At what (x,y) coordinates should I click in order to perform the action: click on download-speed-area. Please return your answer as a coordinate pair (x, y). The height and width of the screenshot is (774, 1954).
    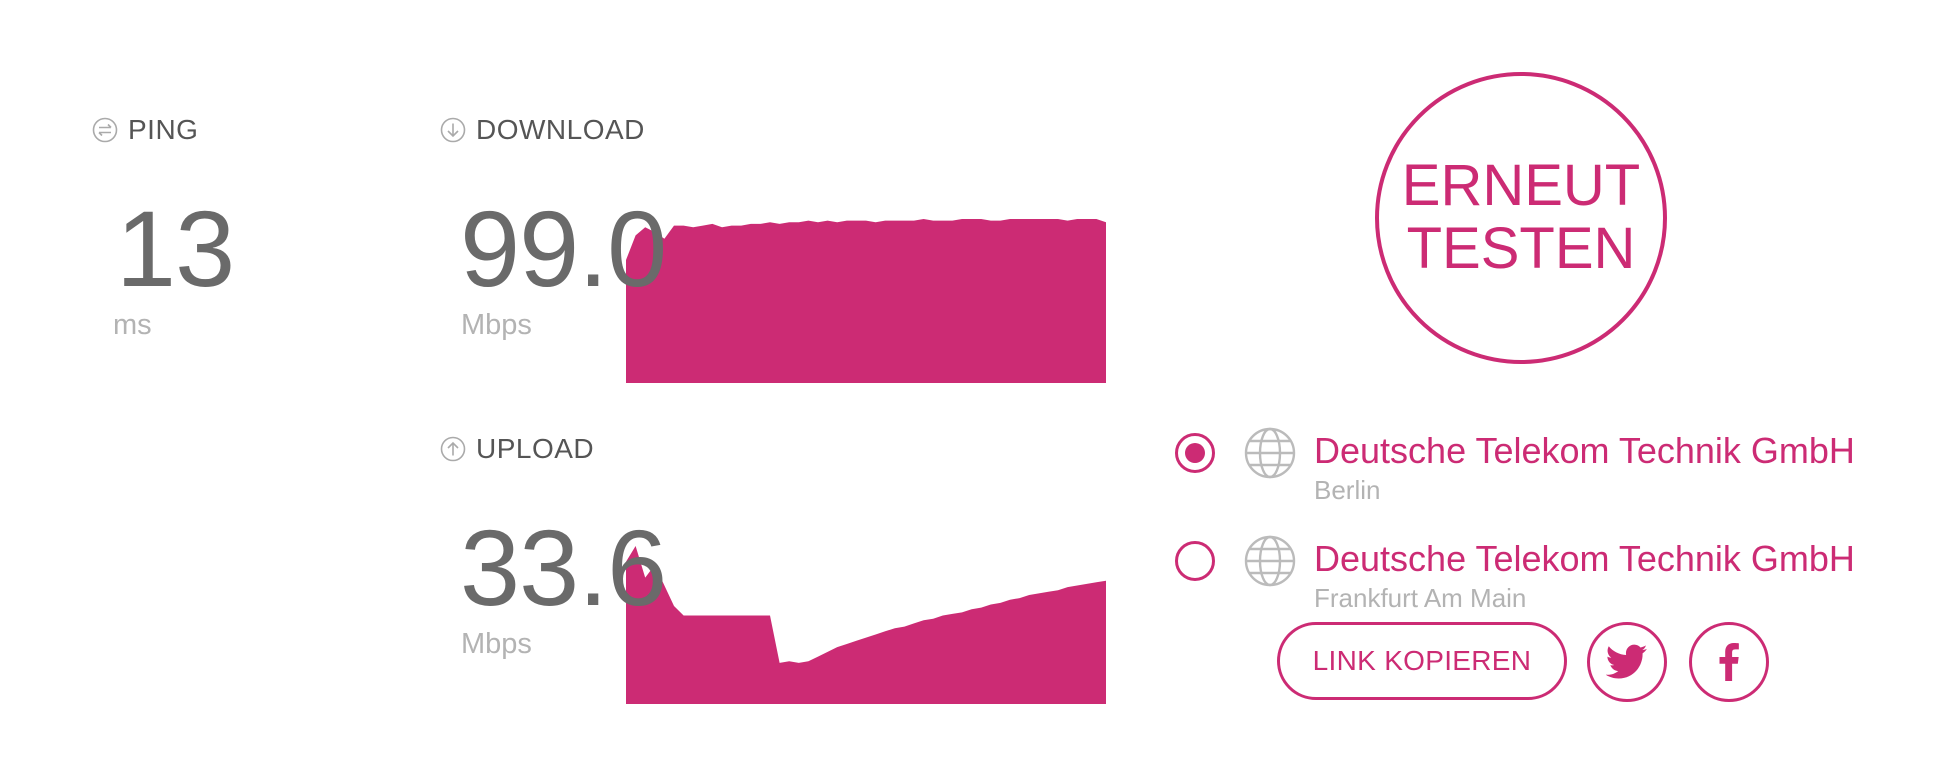
    Looking at the image, I should click on (866, 301).